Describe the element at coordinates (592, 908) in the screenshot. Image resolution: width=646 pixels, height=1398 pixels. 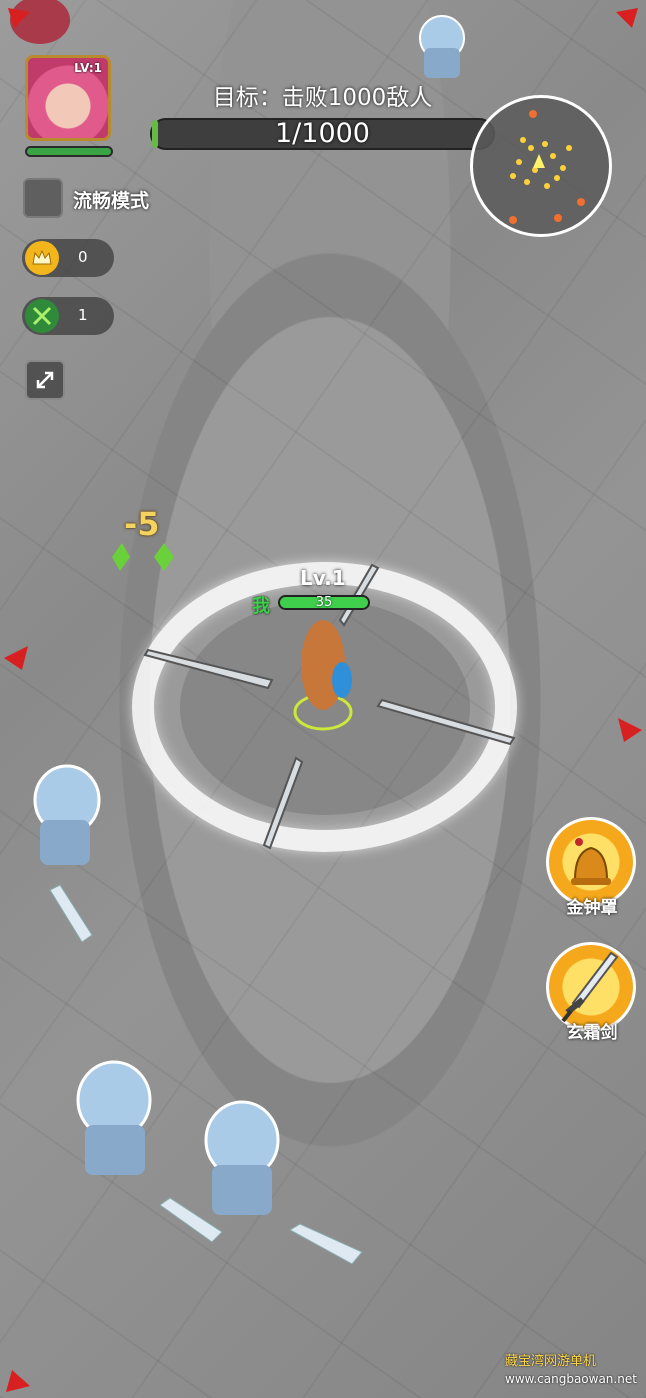
I see `skill-golden-bell-label: 金钟罩` at that location.